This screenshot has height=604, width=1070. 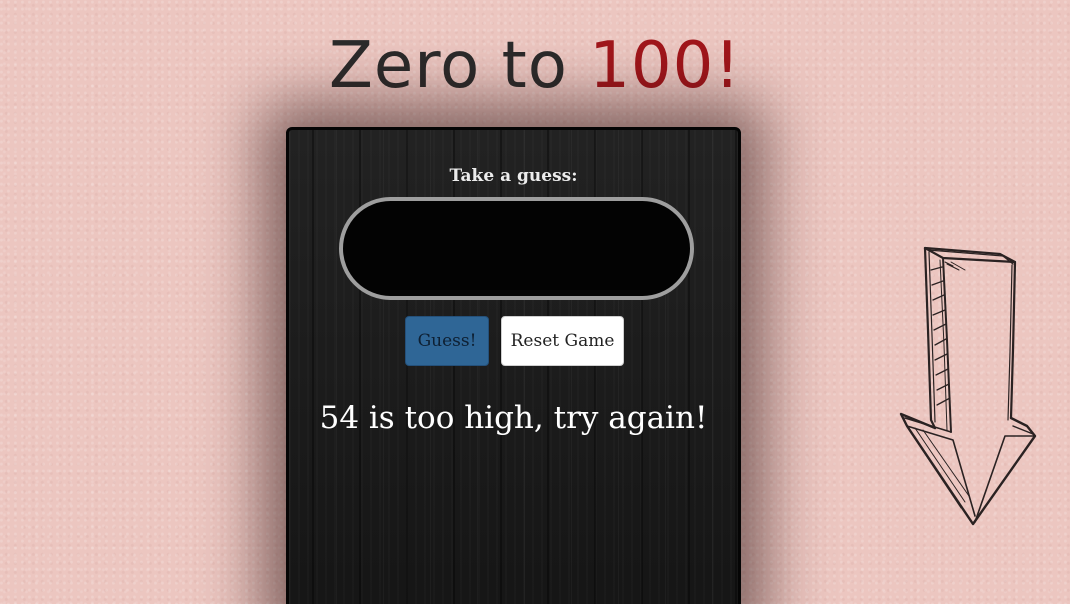 I want to click on page-title-prefix: Zero to, so click(x=459, y=66).